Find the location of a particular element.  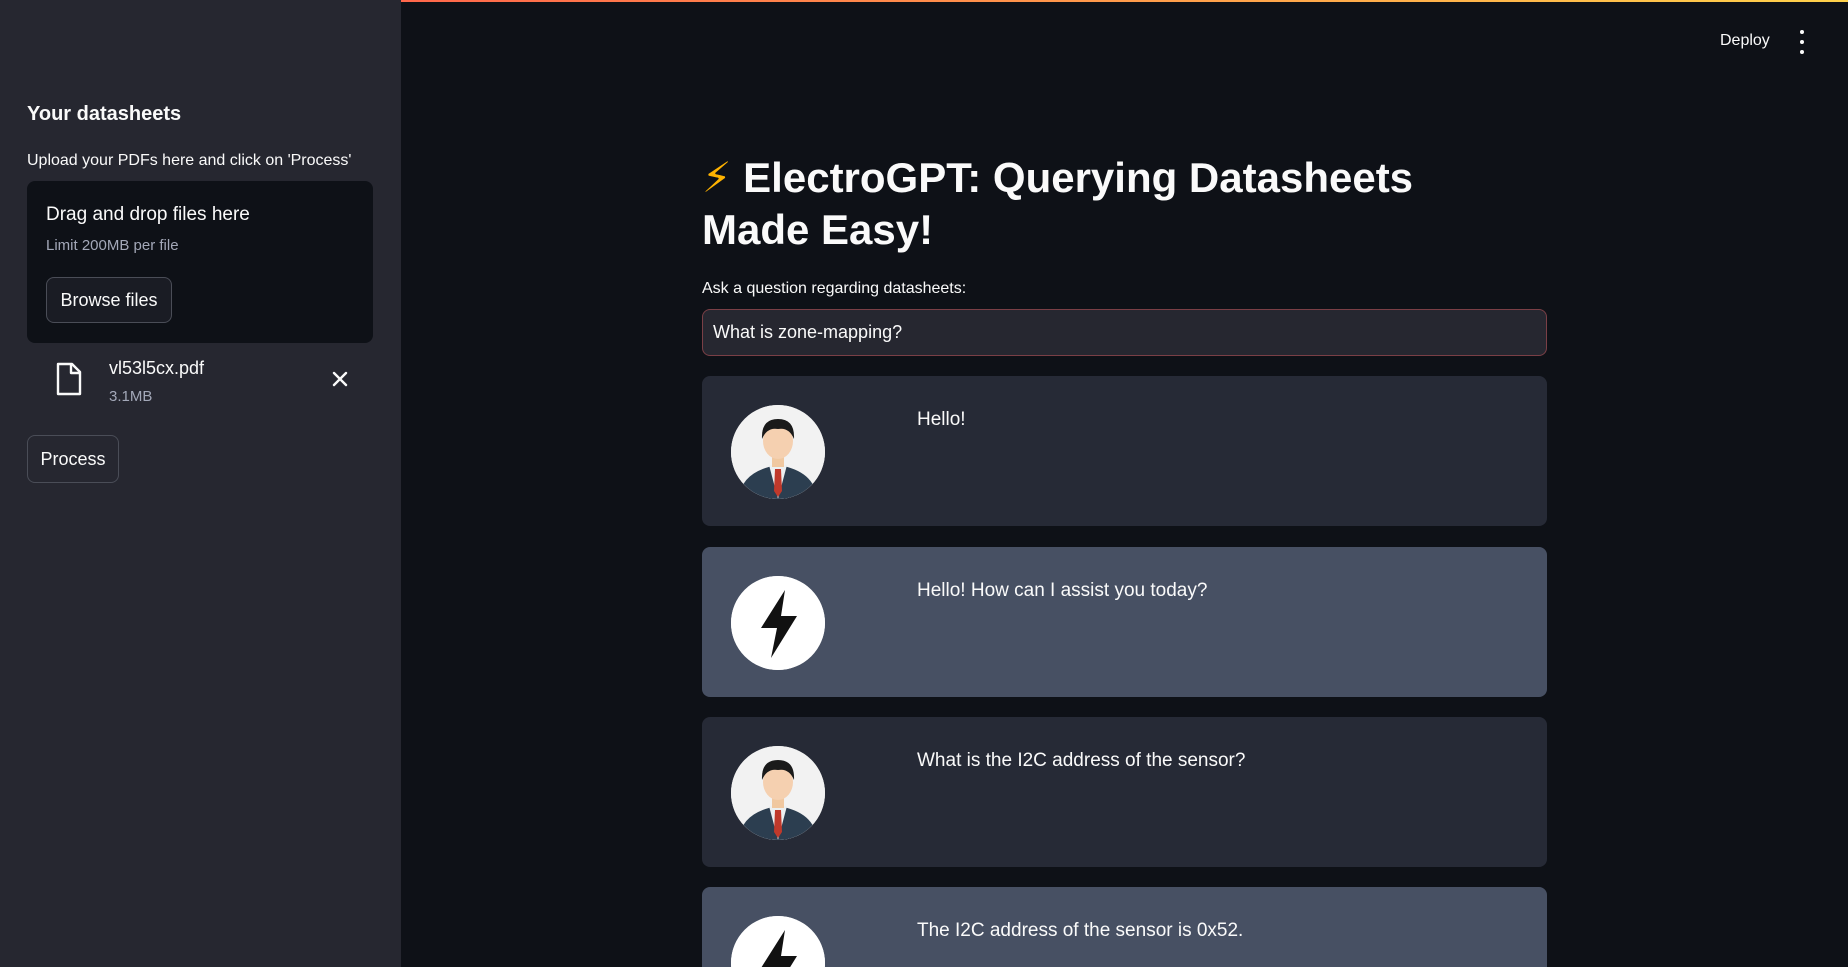

message-text: The I2C address of the sensor is 0x52. is located at coordinates (1080, 930).